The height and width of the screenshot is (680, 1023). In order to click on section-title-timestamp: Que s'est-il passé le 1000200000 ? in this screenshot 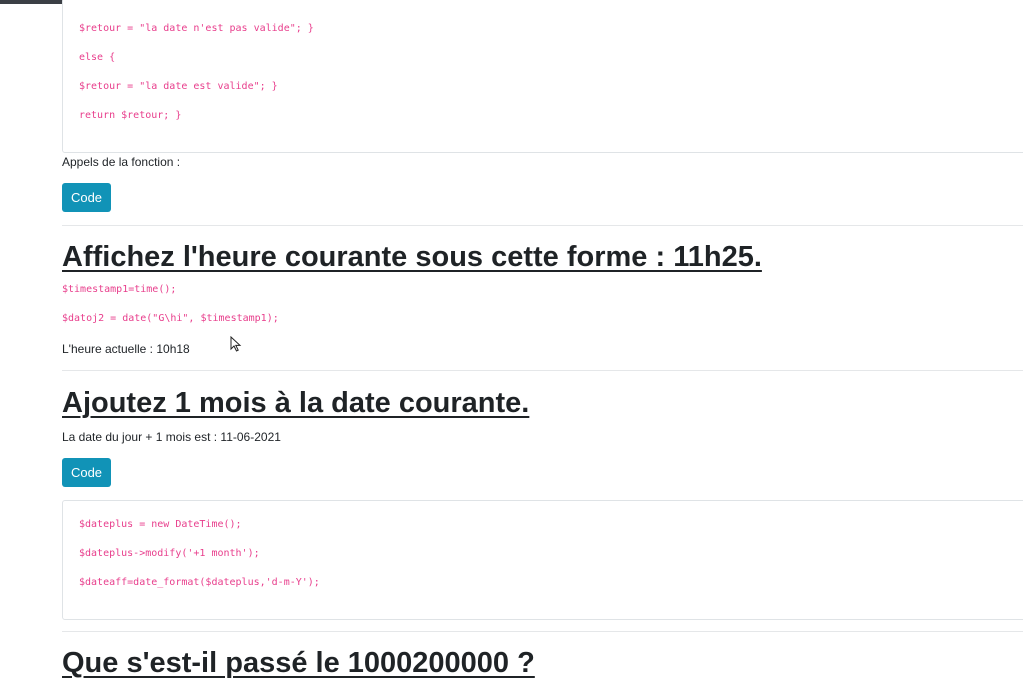, I will do `click(298, 663)`.